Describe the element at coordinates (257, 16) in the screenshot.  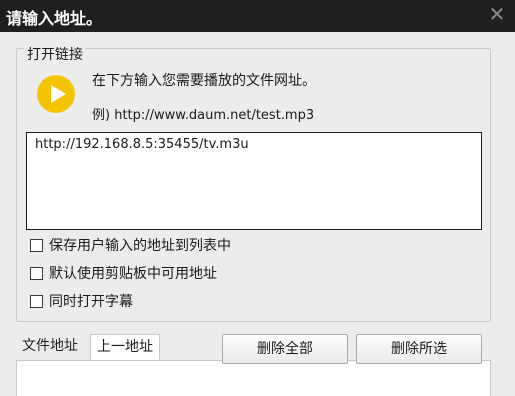
I see `title-bar: 请输入地址。 ✕` at that location.